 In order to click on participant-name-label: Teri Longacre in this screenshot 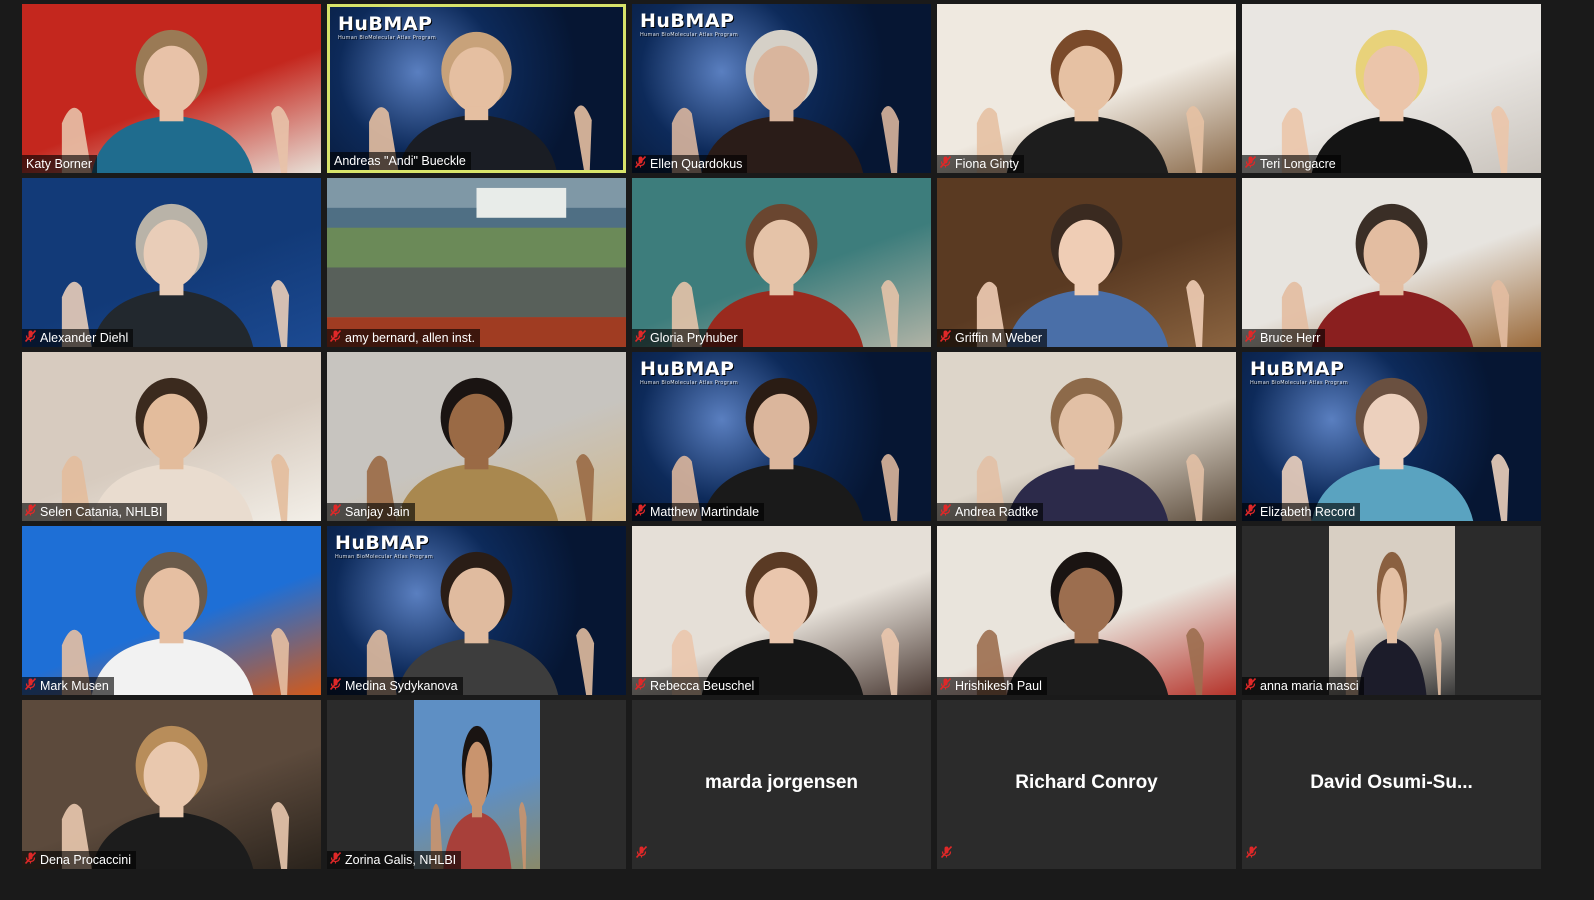, I will do `click(1291, 164)`.